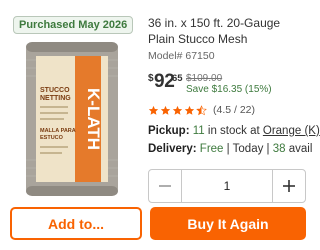  Describe the element at coordinates (291, 131) in the screenshot. I see `pickup-store-link: Orange (K)` at that location.